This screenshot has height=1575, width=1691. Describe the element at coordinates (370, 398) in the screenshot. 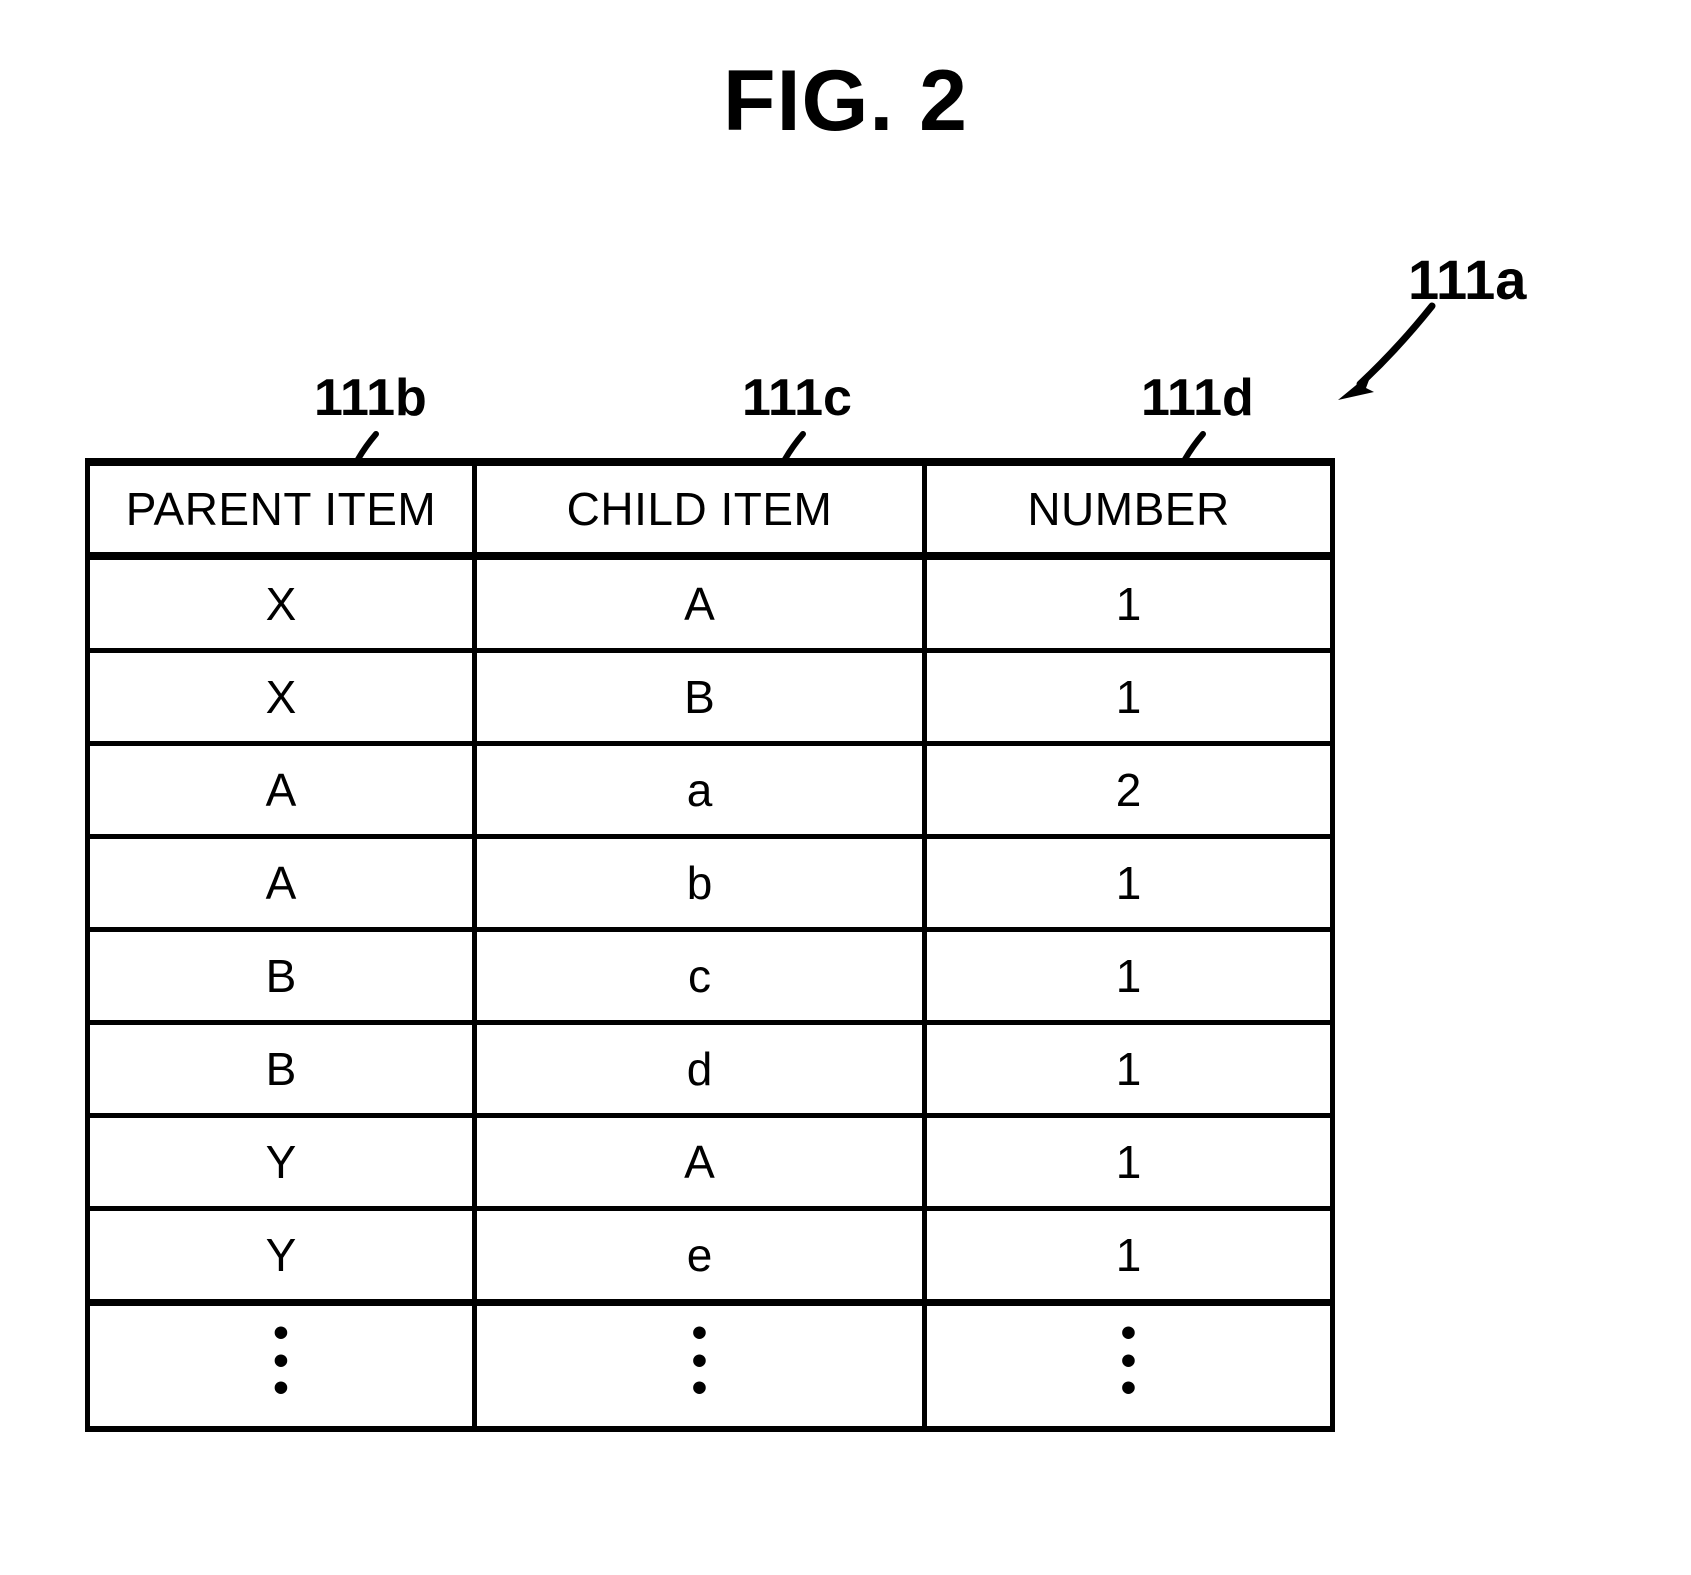

I see `callout-label-111b: 111b` at that location.